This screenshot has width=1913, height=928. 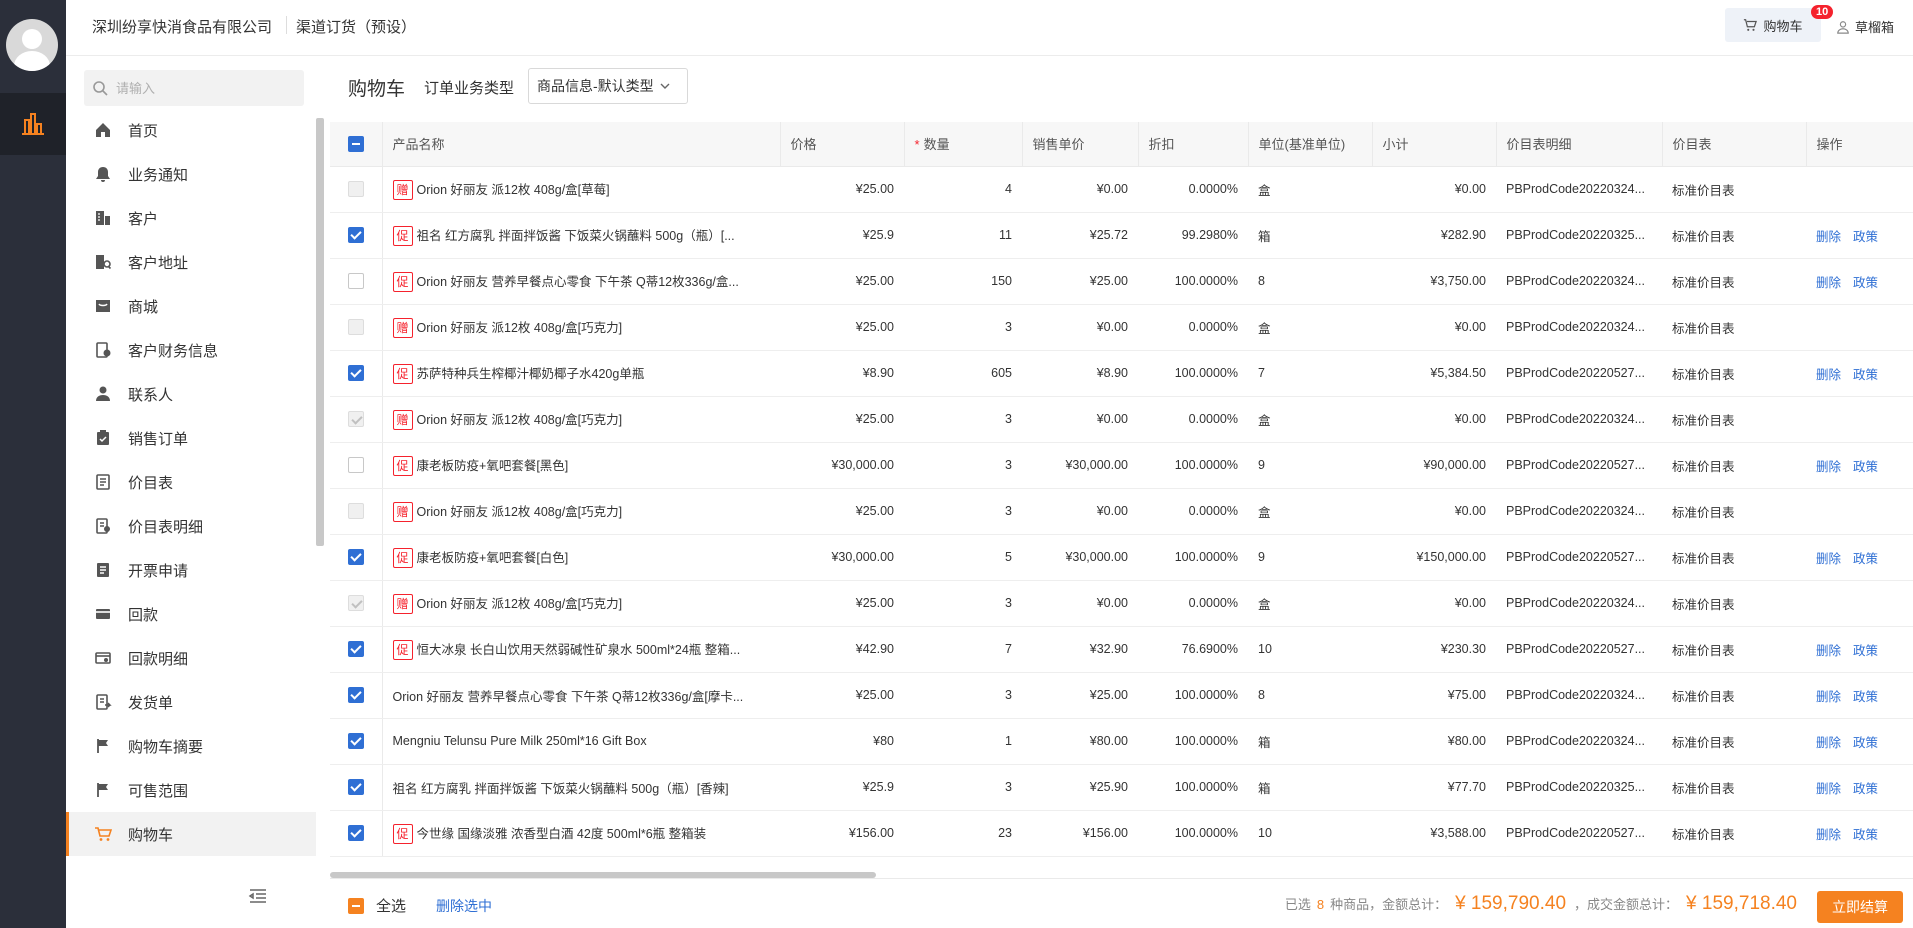 I want to click on collapse-sidebar-button, so click(x=258, y=897).